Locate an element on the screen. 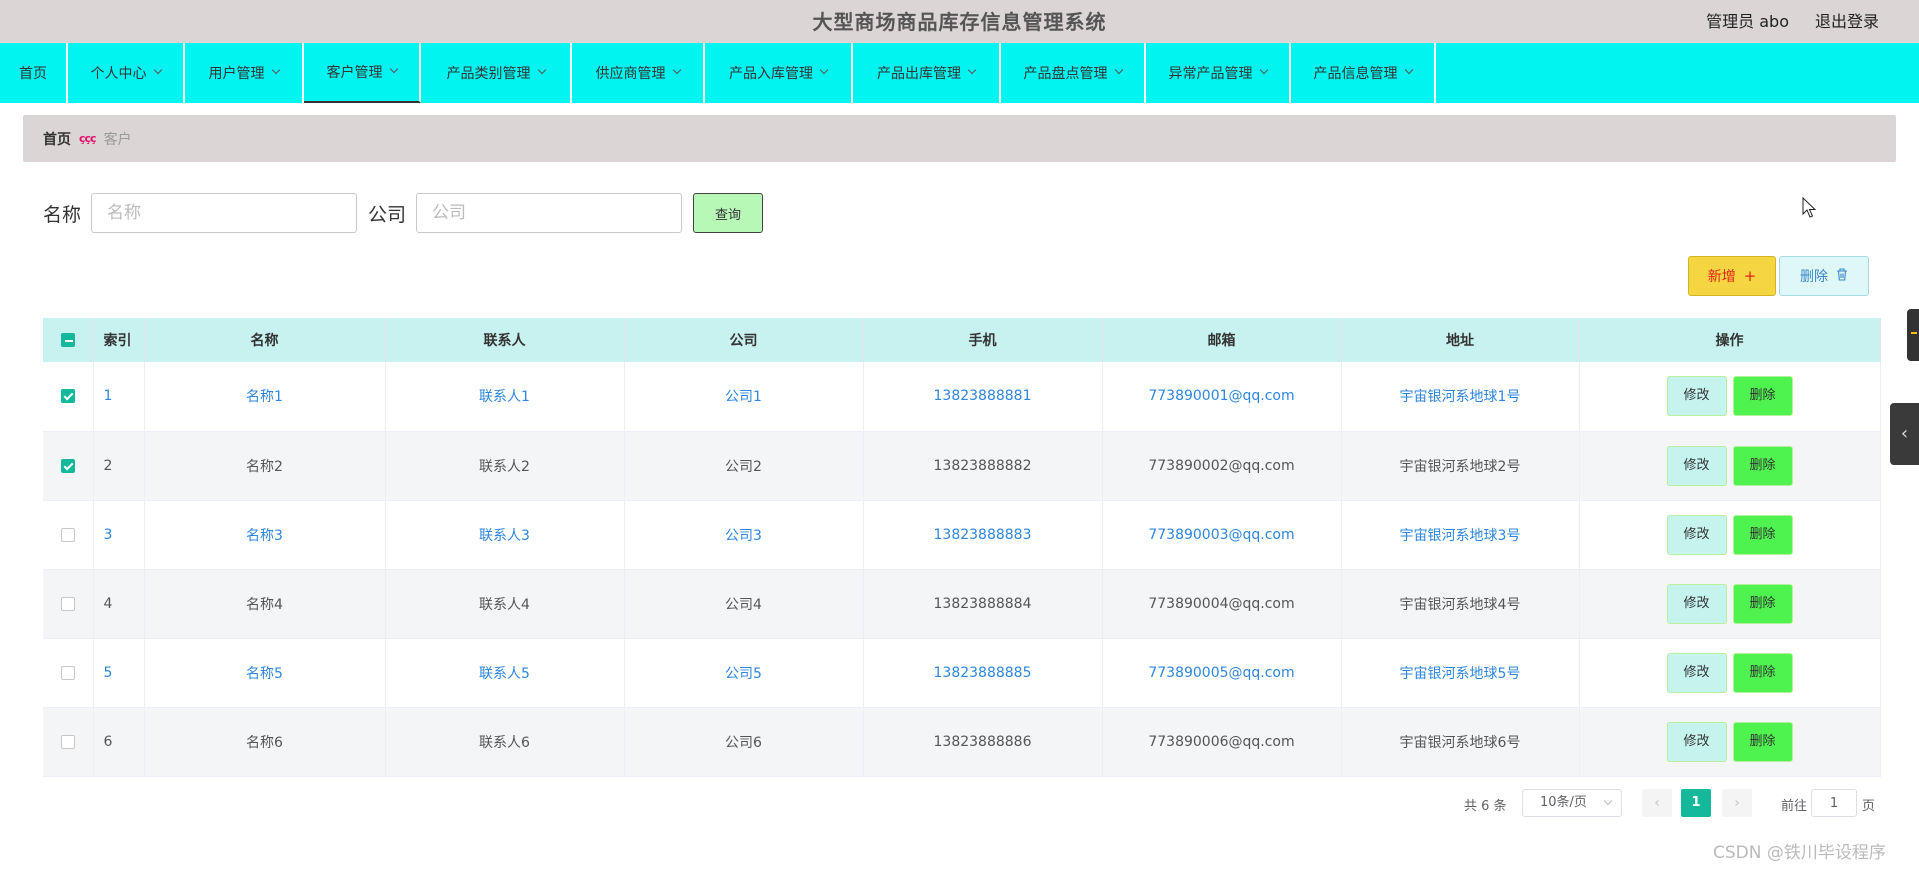 This screenshot has height=869, width=1919. add-button: 新增 + is located at coordinates (1732, 276).